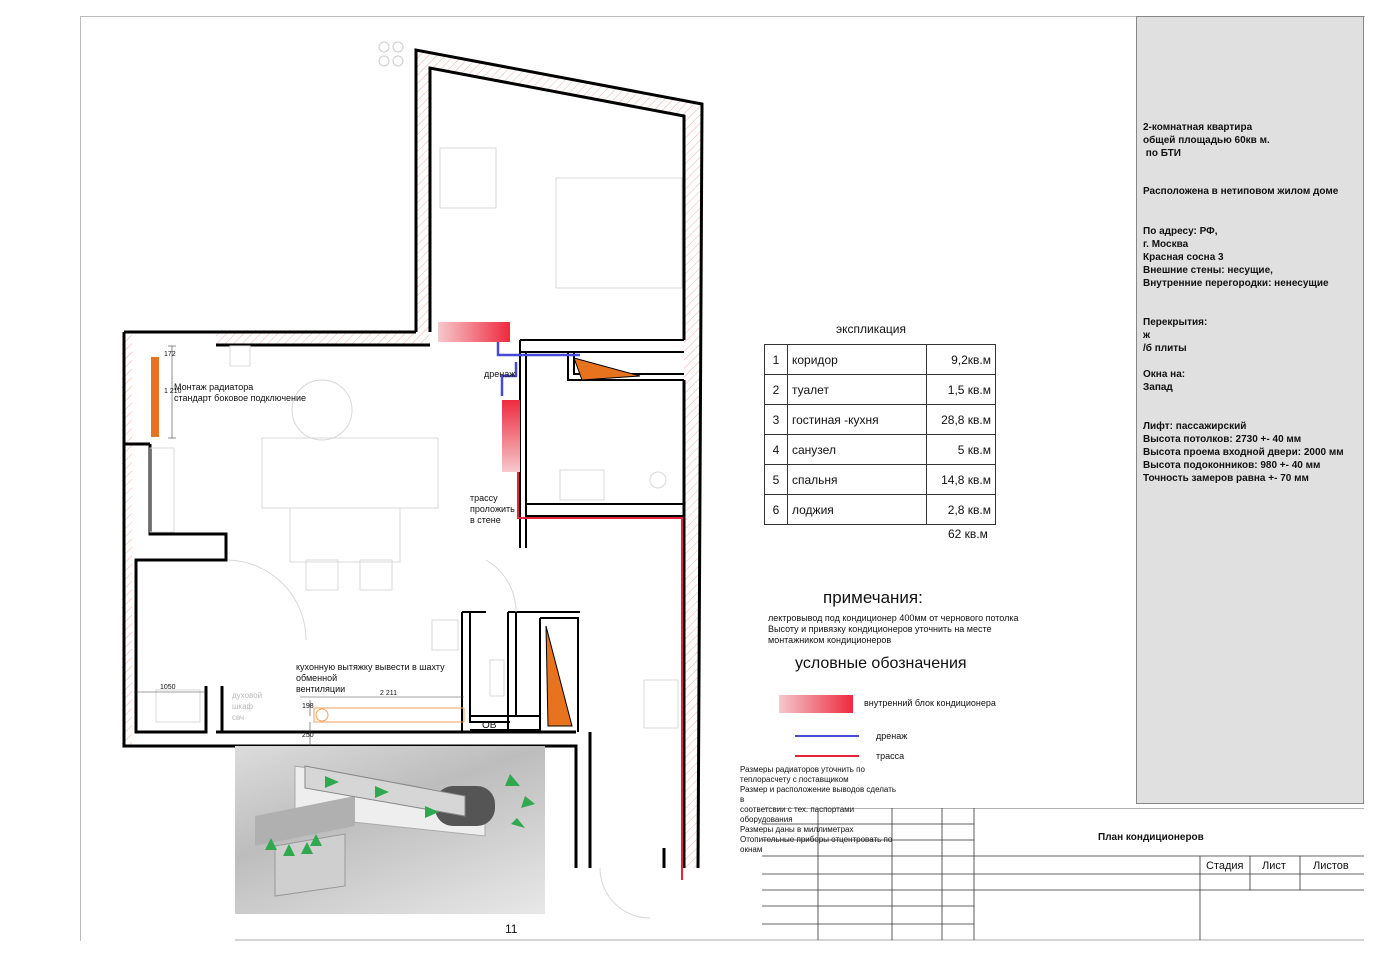  What do you see at coordinates (170, 354) in the screenshot?
I see `dim-172: 172` at bounding box center [170, 354].